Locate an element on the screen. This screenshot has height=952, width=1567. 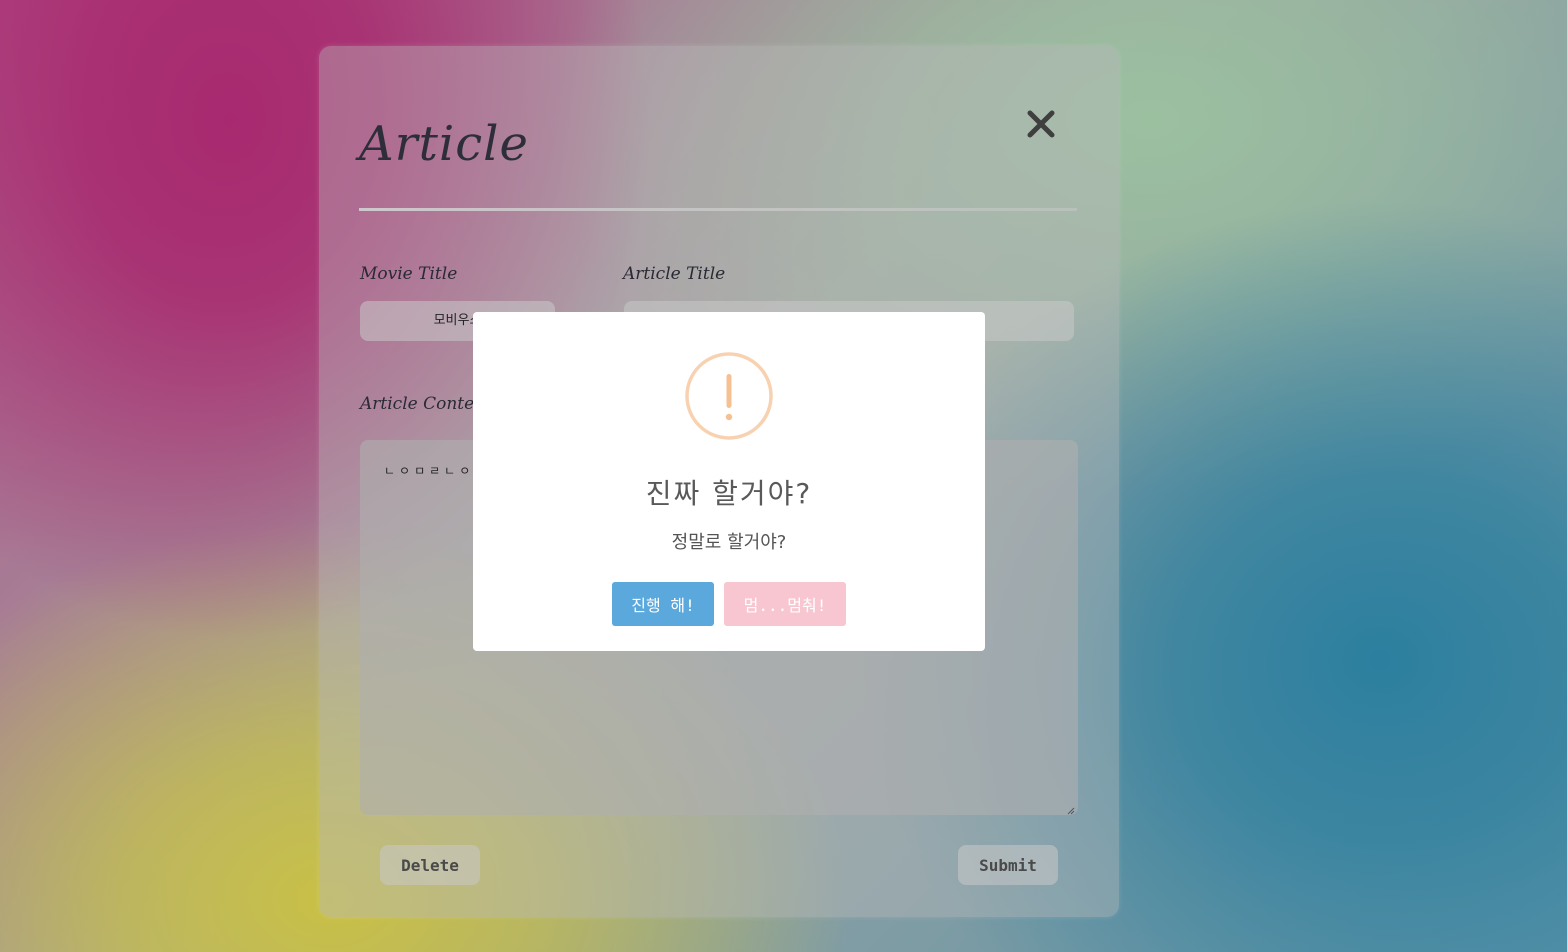
confirm-button: 진행 해! is located at coordinates (663, 604).